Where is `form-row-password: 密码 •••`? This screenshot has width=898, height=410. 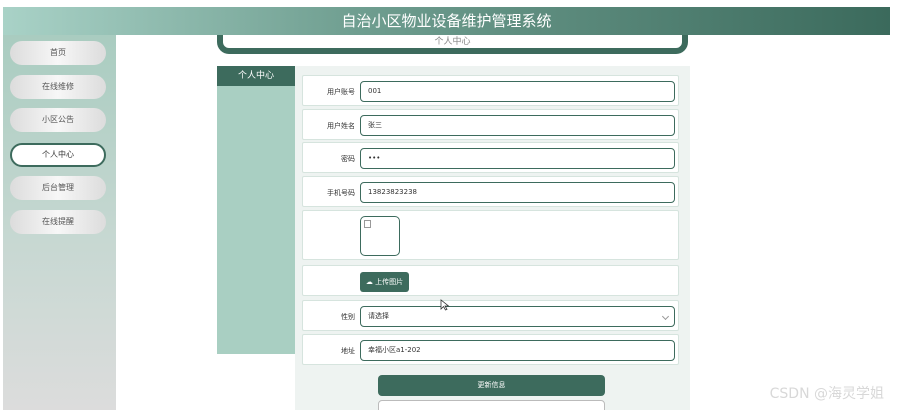 form-row-password: 密码 ••• is located at coordinates (490, 157).